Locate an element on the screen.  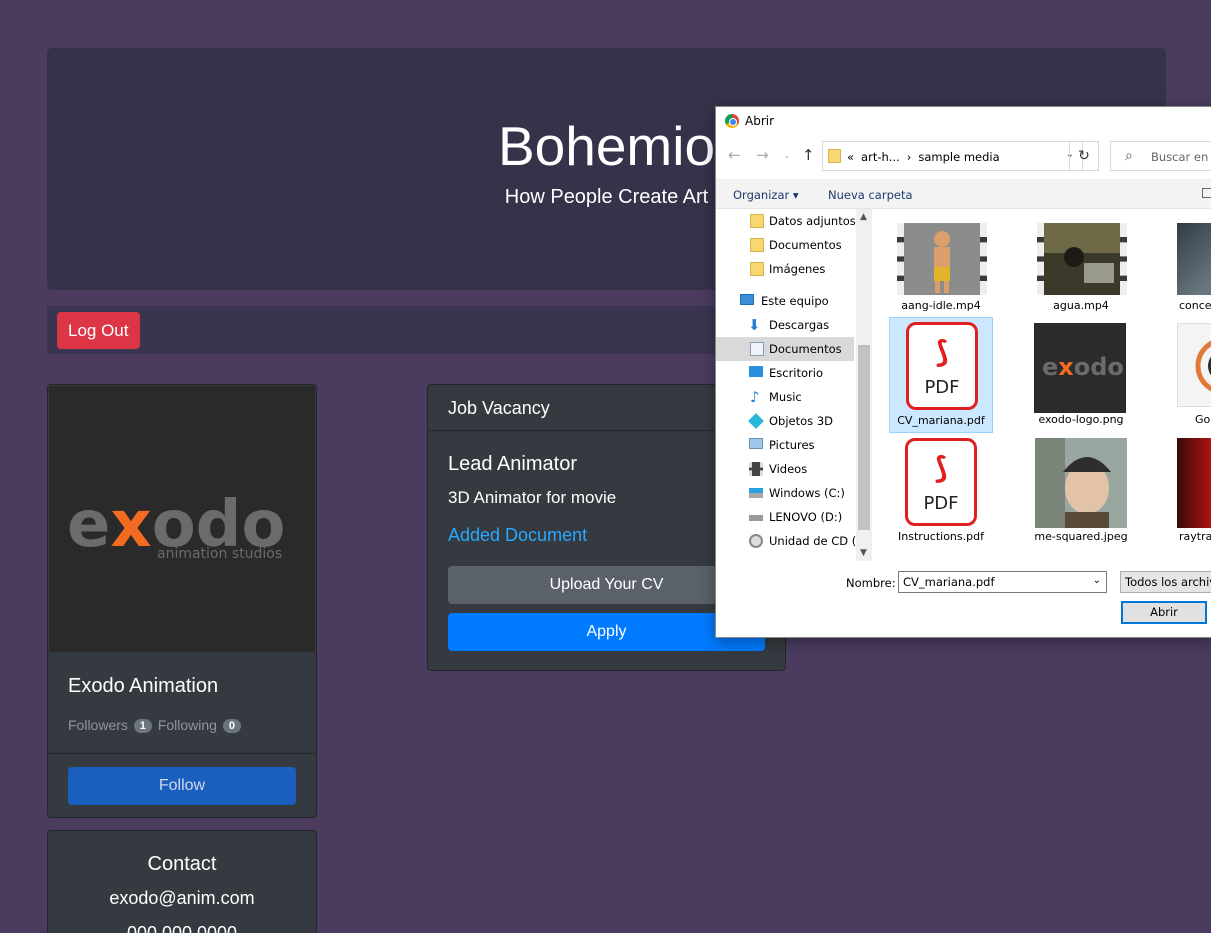
pictures-icon is located at coordinates (756, 443).